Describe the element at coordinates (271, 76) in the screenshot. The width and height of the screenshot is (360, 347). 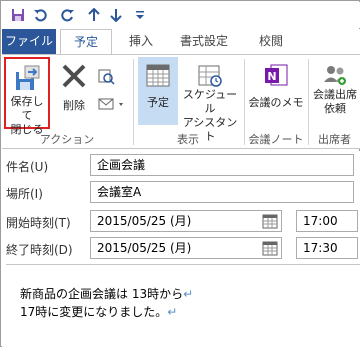
I see `svg-text: N` at that location.